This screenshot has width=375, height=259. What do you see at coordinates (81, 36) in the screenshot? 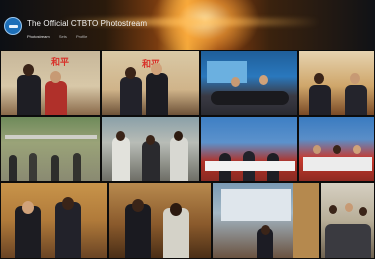
I see `nav-profile: Profile` at bounding box center [81, 36].